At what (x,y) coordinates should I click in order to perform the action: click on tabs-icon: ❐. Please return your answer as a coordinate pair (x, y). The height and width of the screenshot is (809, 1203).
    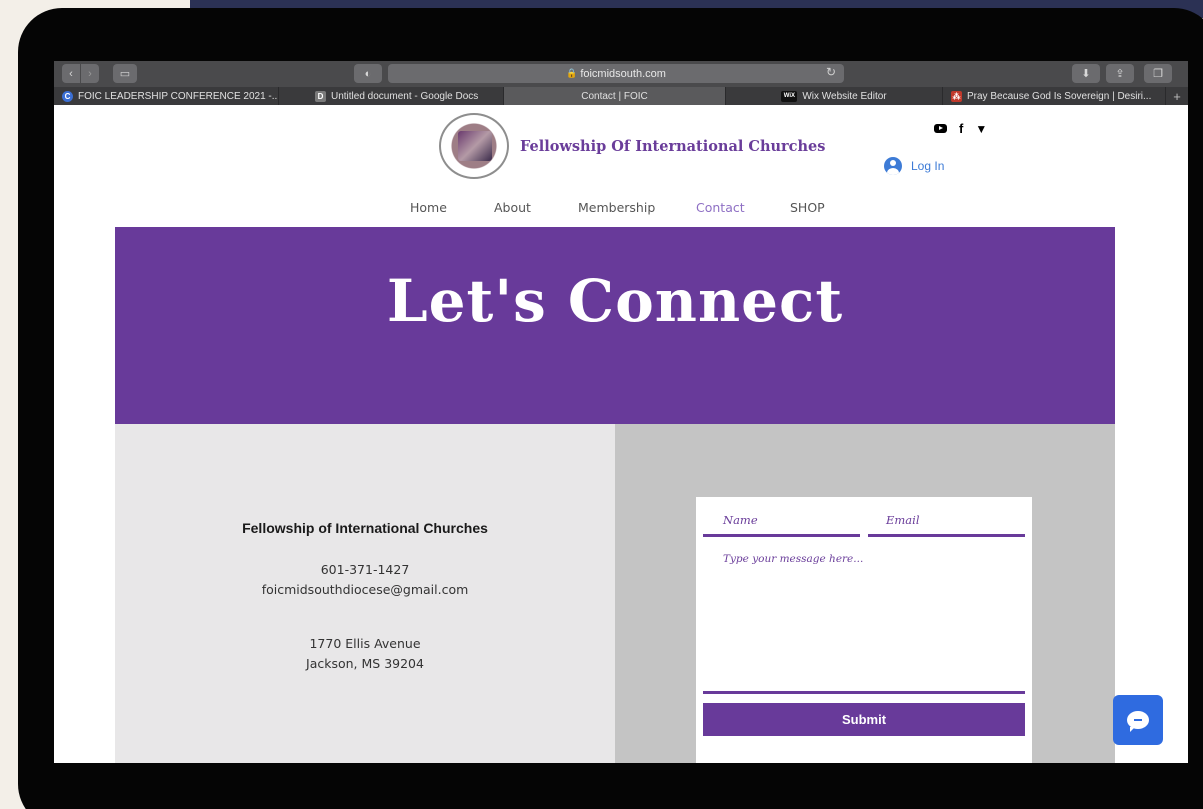
    Looking at the image, I should click on (1158, 74).